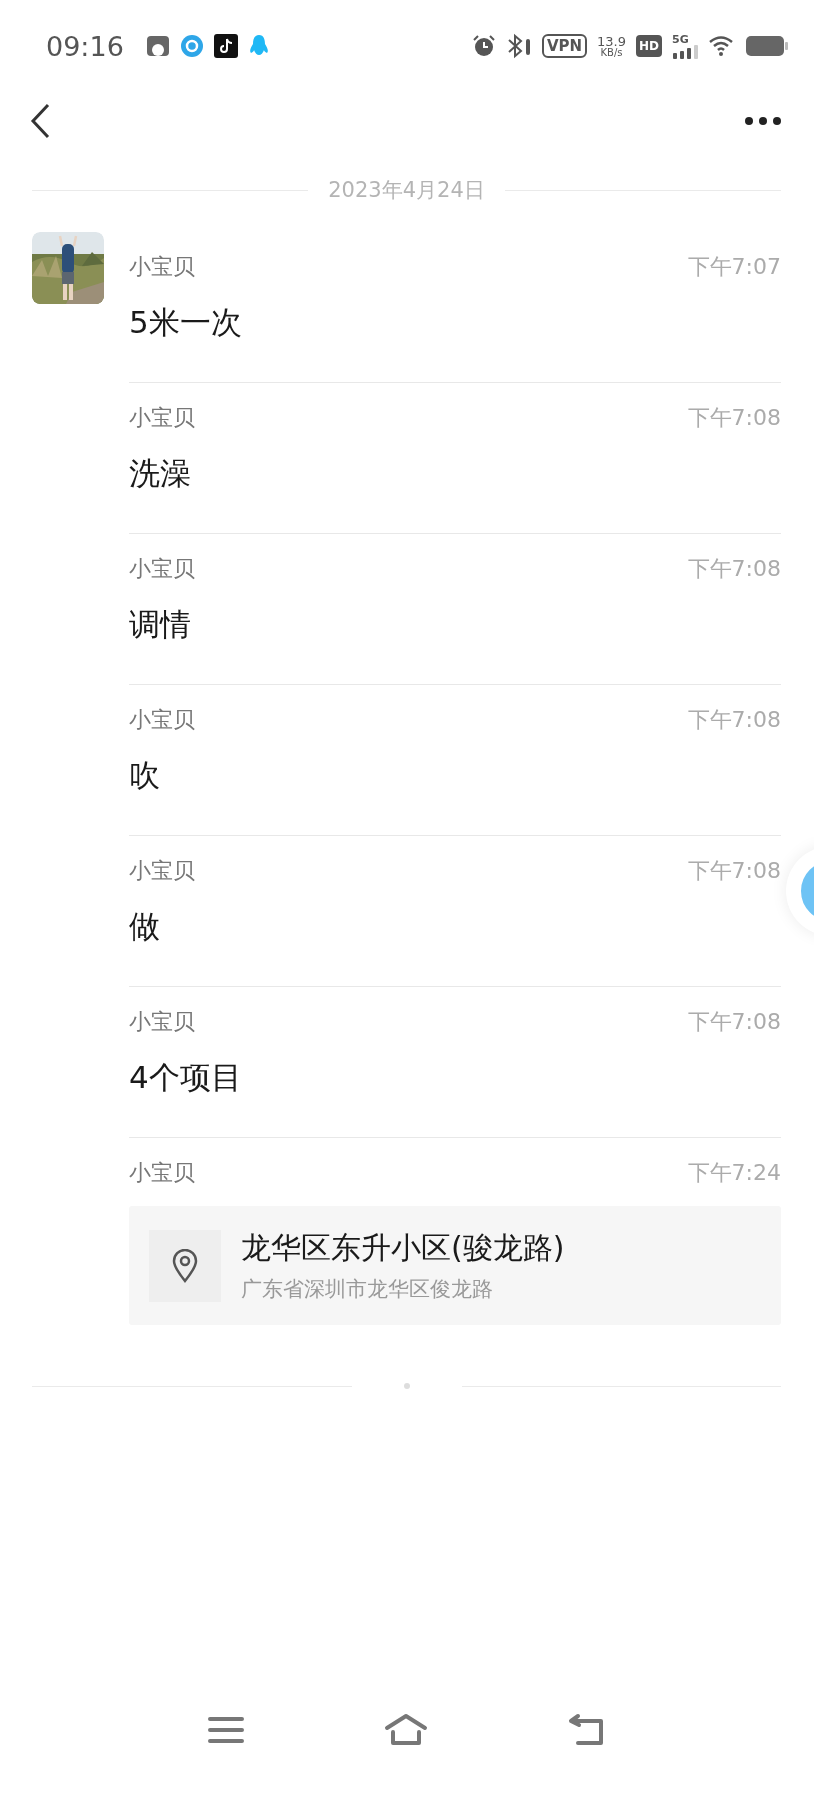  Describe the element at coordinates (68, 268) in the screenshot. I see `avatar` at that location.